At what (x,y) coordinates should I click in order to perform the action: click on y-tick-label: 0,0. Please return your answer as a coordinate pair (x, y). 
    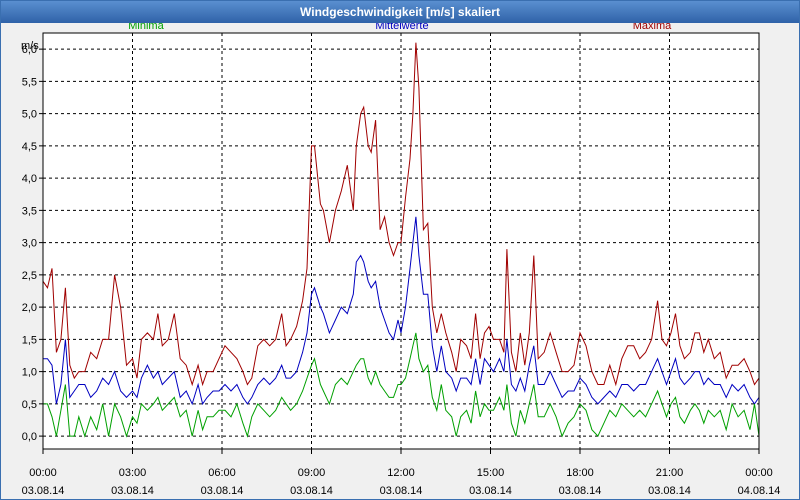
    Looking at the image, I should click on (29, 437).